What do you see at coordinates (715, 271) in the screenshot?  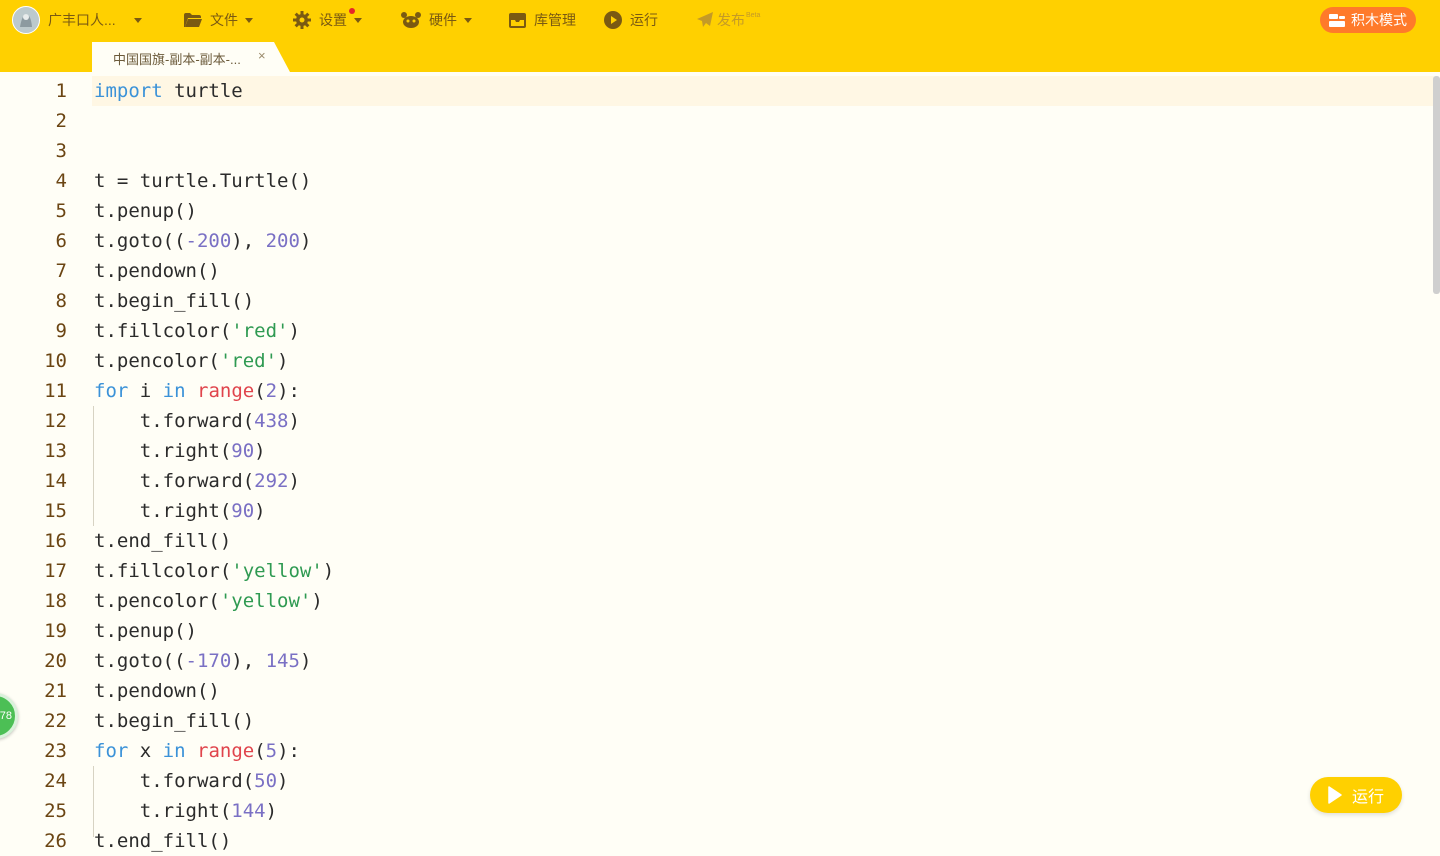 I see `code-line: 7 t.pendown()` at bounding box center [715, 271].